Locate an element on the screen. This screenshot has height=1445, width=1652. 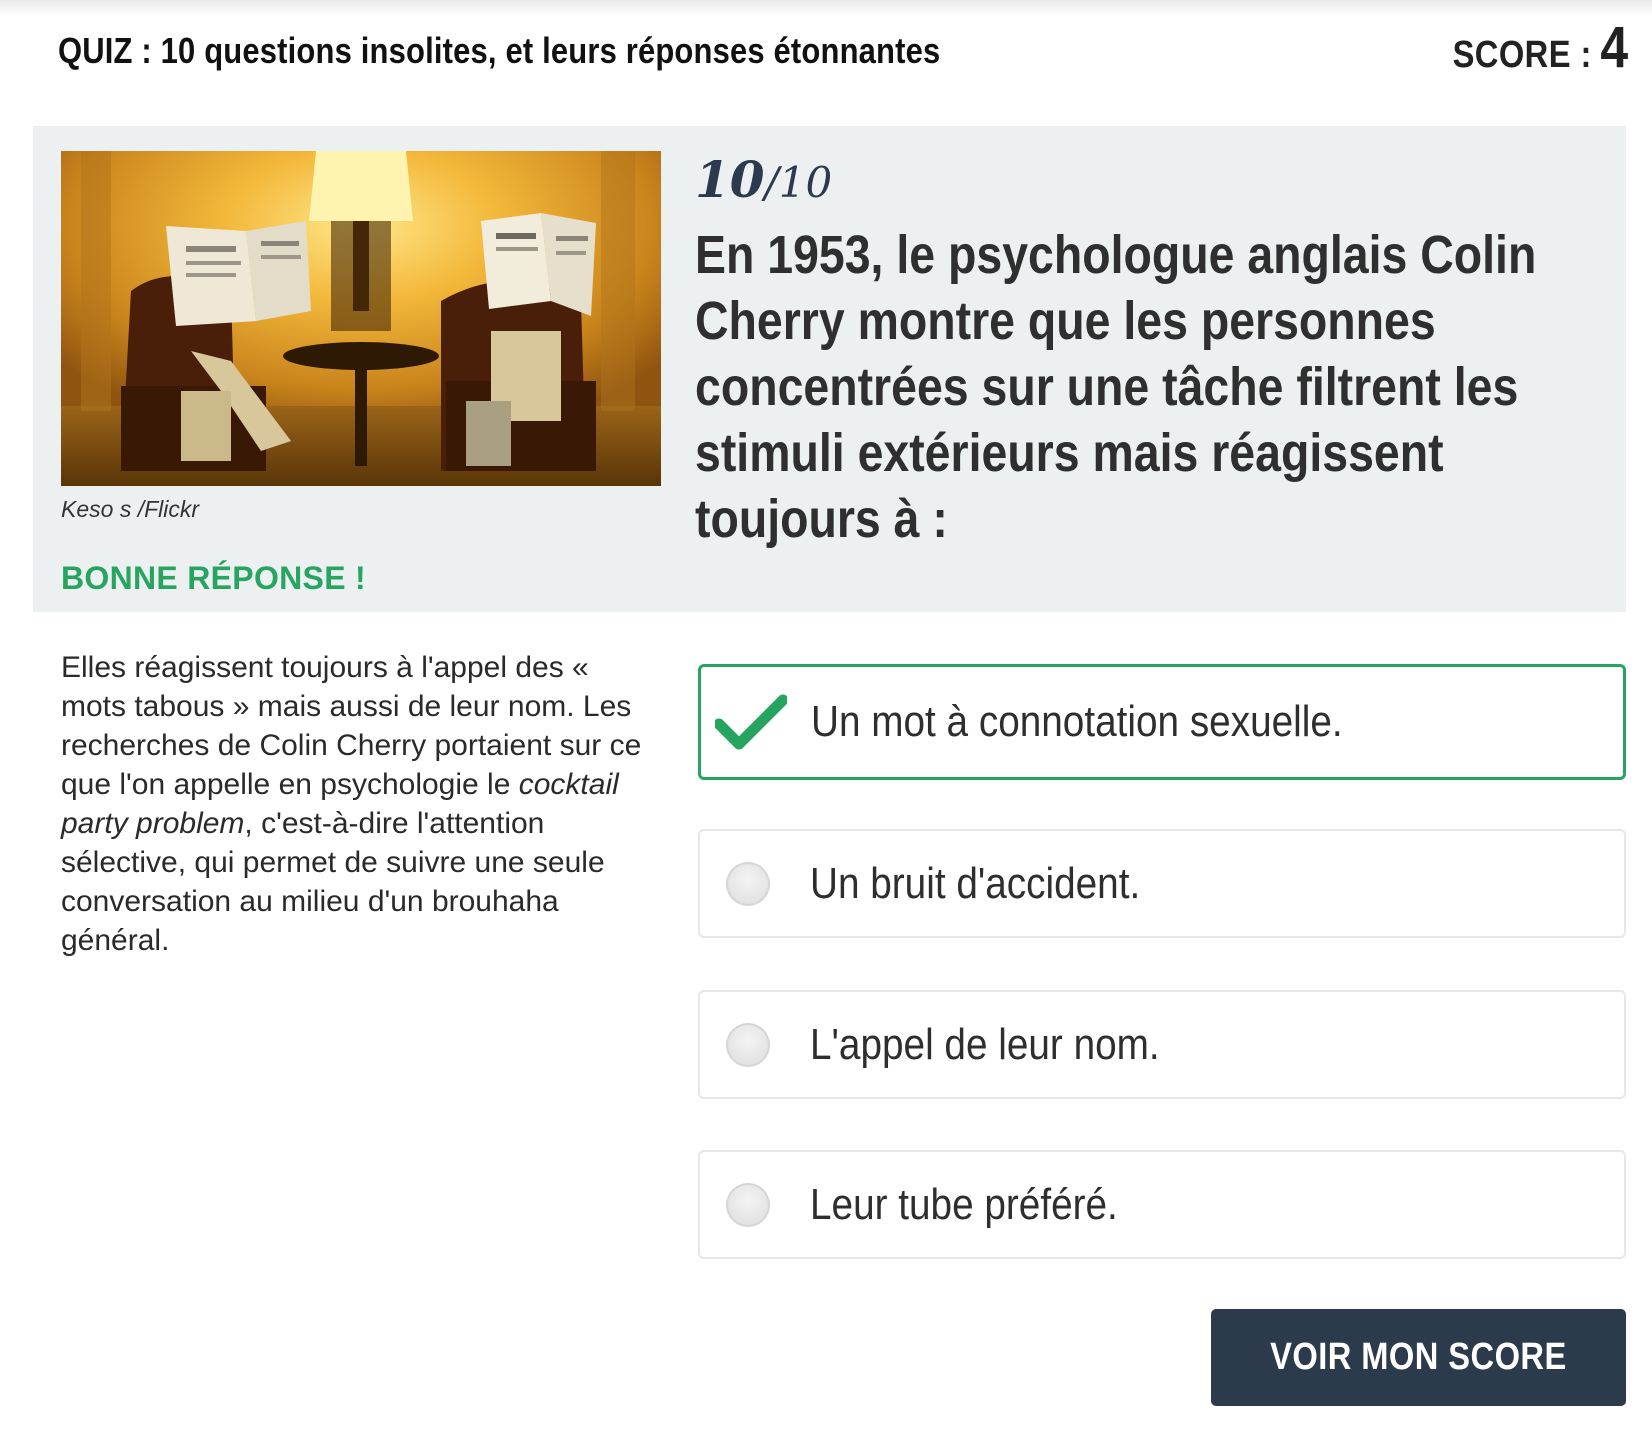
score-value: 4 is located at coordinates (1614, 47).